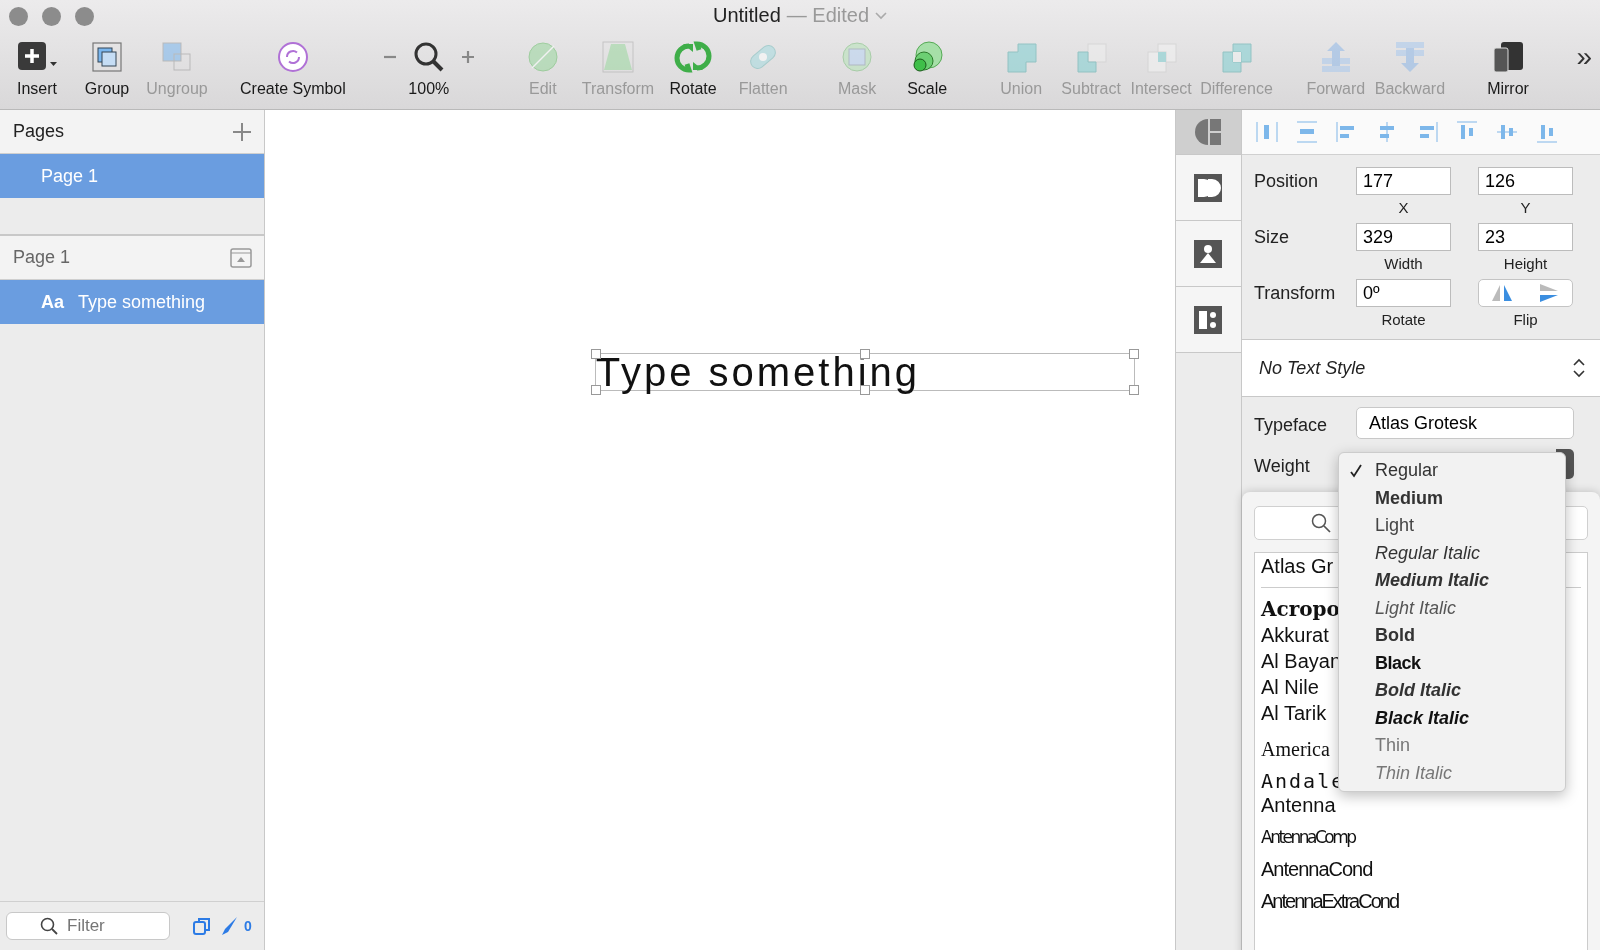 This screenshot has width=1600, height=950. What do you see at coordinates (618, 57) in the screenshot?
I see `trapezoid-icon` at bounding box center [618, 57].